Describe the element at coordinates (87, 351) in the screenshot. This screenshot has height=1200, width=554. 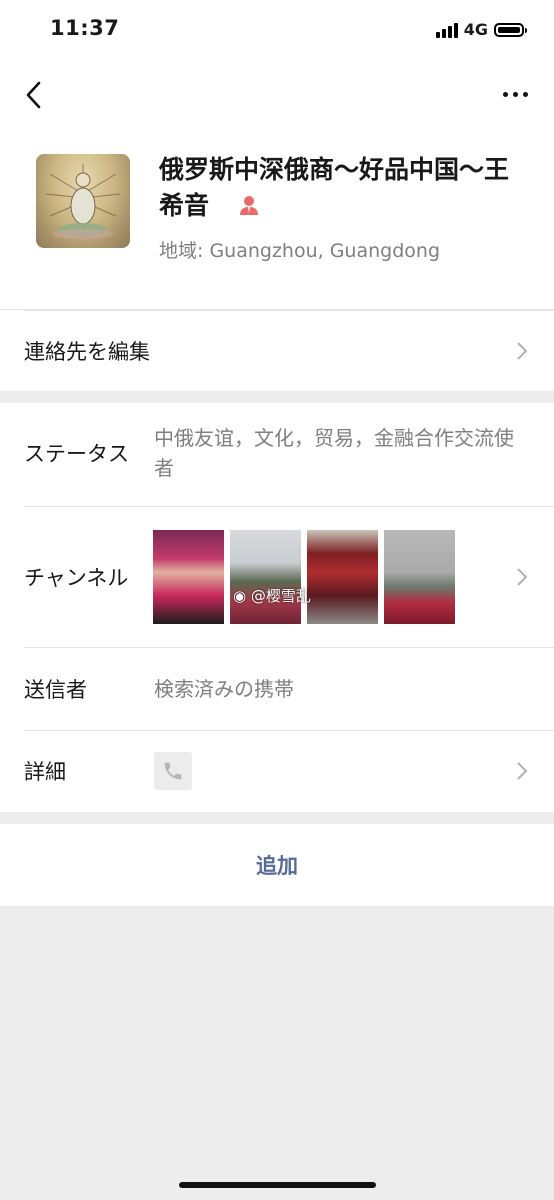
I see `edit-contact-label: 連絡先を編集` at that location.